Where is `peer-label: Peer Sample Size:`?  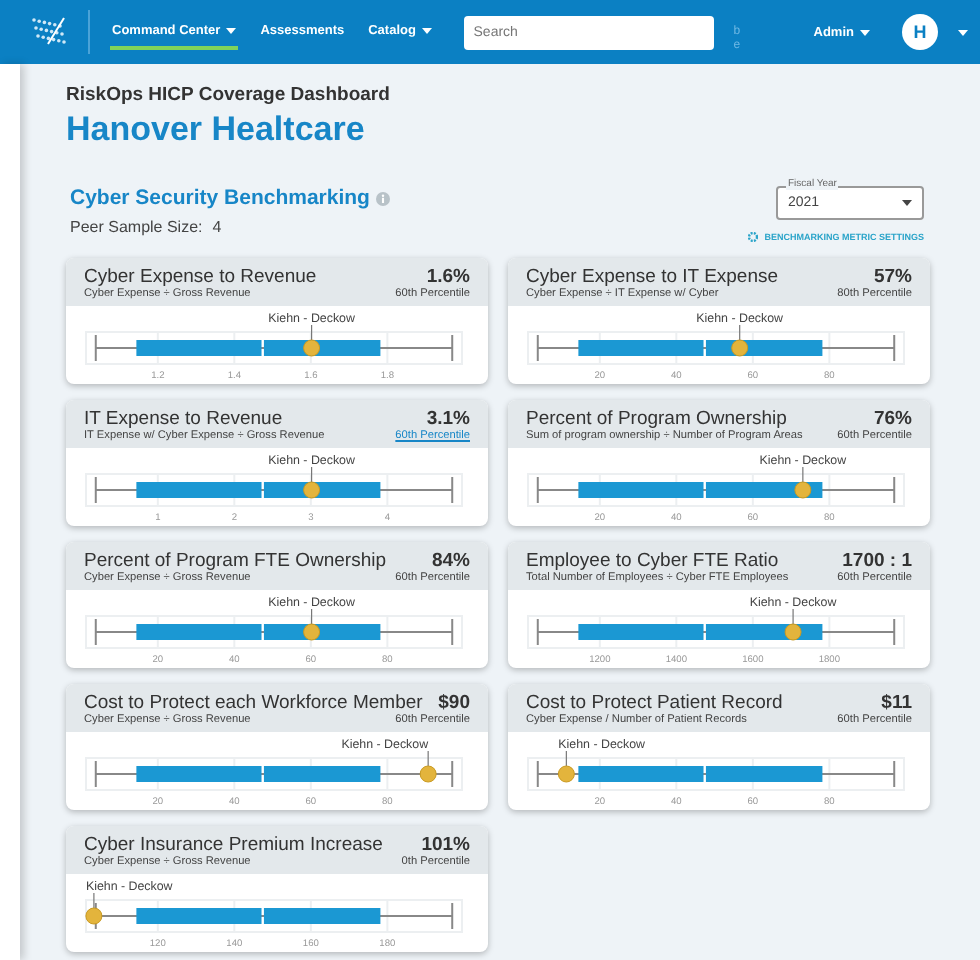
peer-label: Peer Sample Size: is located at coordinates (136, 227).